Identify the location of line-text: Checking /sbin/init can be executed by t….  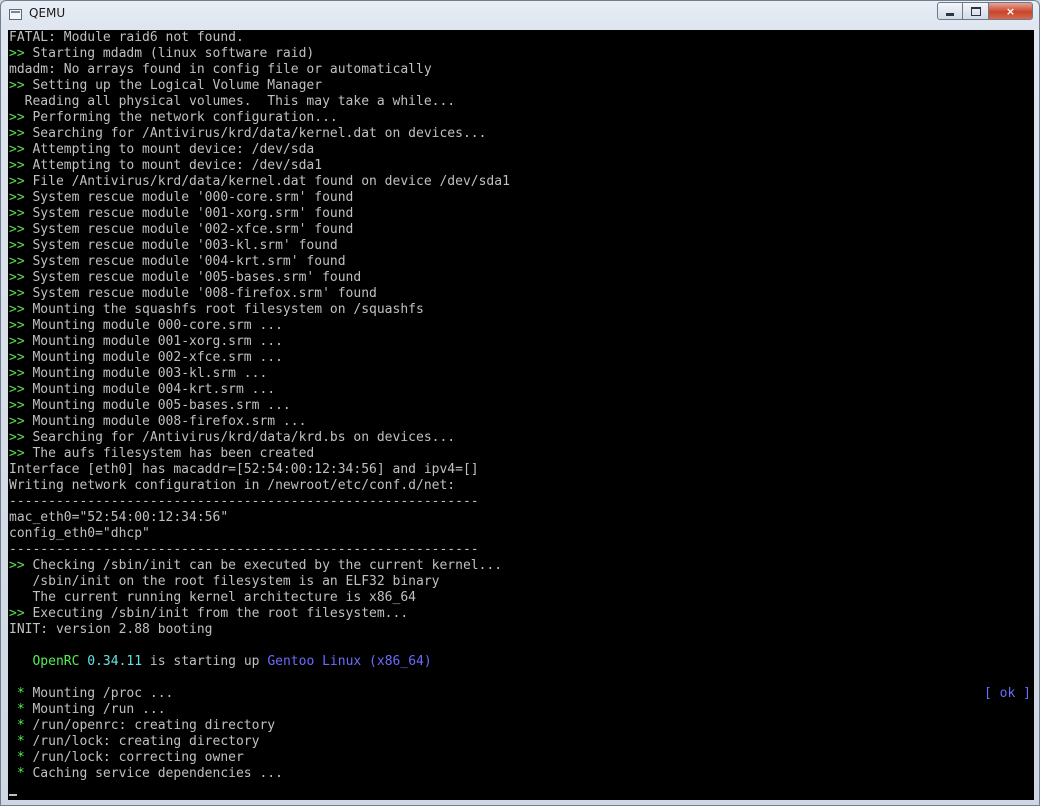
(263, 565).